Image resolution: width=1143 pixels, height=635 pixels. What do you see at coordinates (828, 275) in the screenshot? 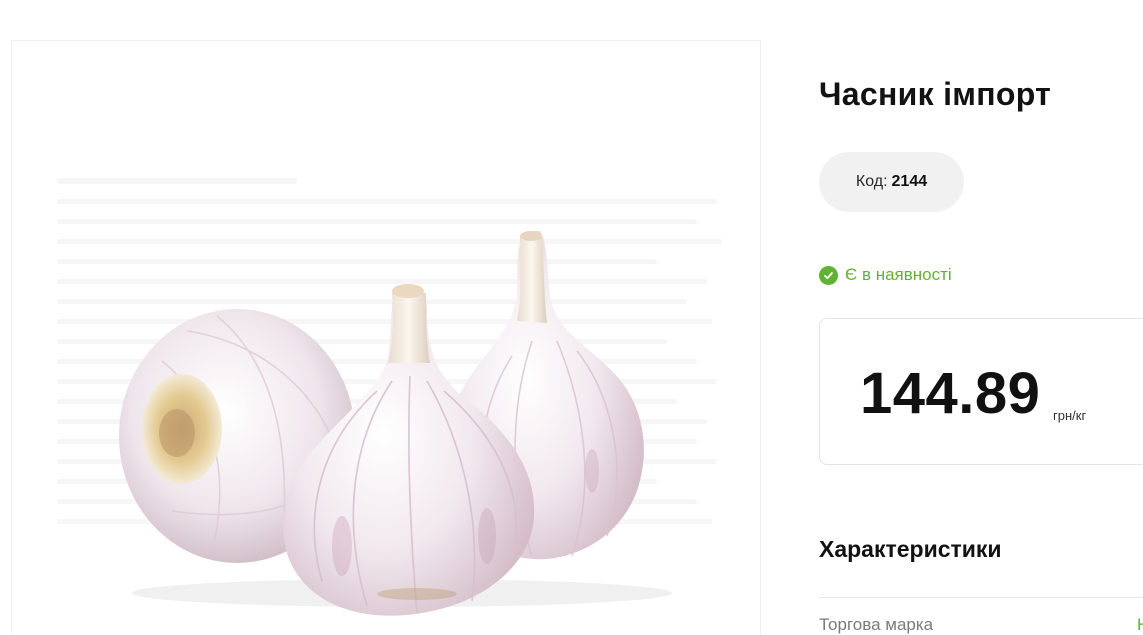
I see `check-circle-icon` at bounding box center [828, 275].